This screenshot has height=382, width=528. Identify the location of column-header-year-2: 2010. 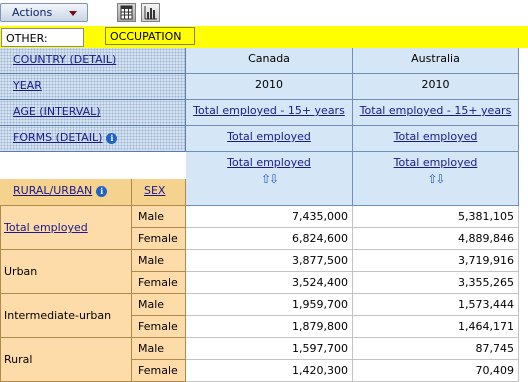
(436, 87).